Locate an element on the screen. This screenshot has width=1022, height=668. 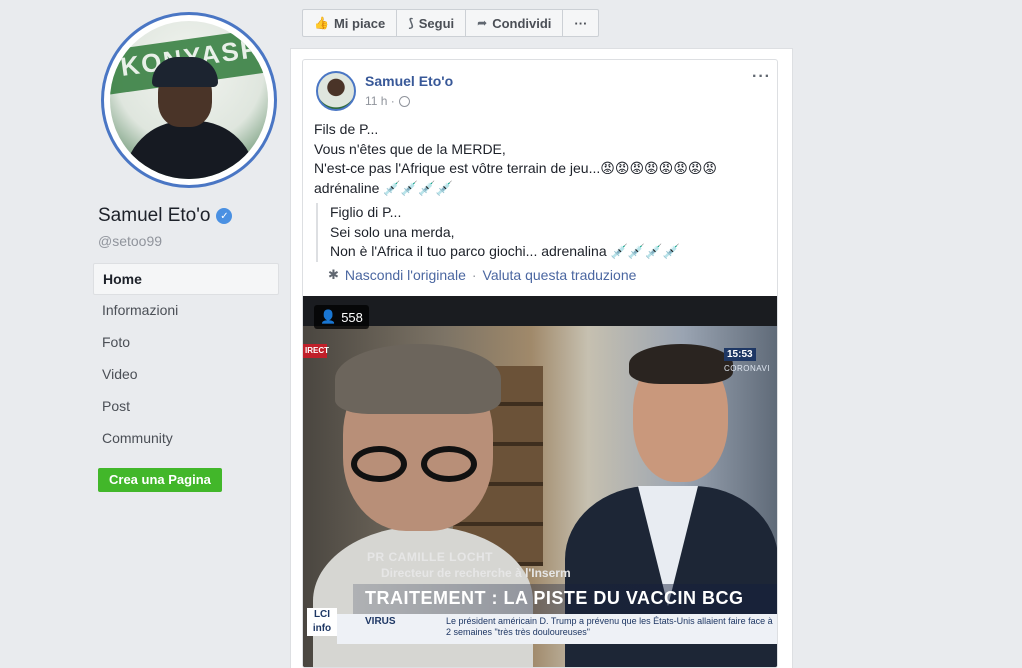
viewer-count: 558 is located at coordinates (352, 317).